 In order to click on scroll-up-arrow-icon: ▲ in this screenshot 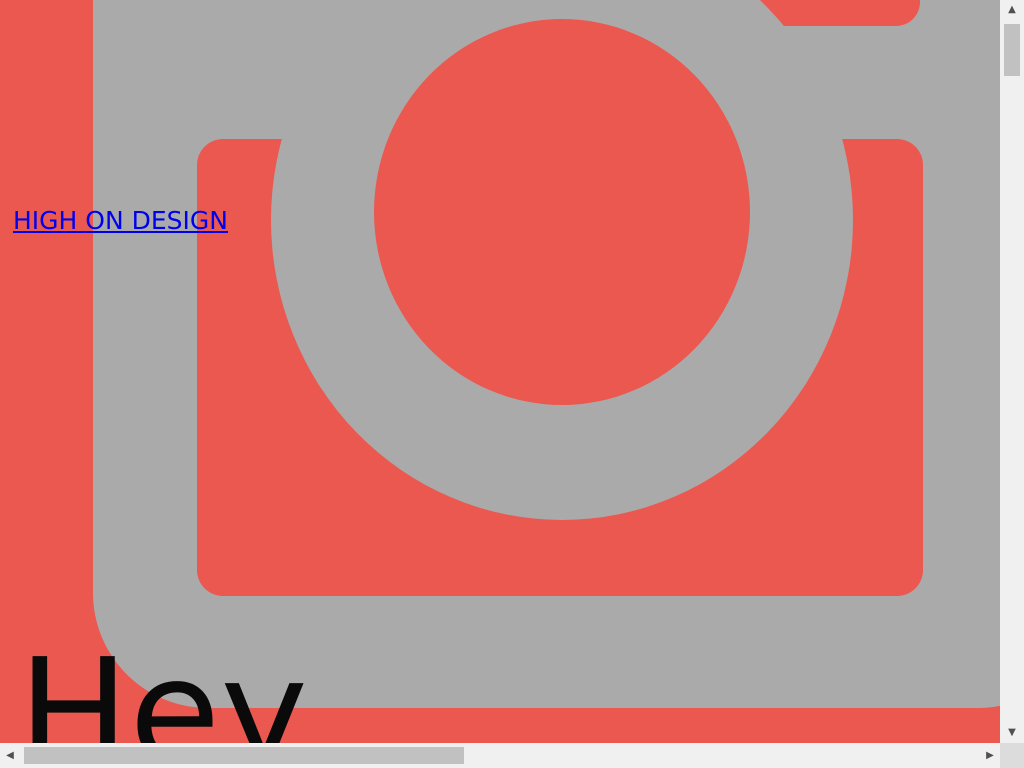, I will do `click(1012, 10)`.